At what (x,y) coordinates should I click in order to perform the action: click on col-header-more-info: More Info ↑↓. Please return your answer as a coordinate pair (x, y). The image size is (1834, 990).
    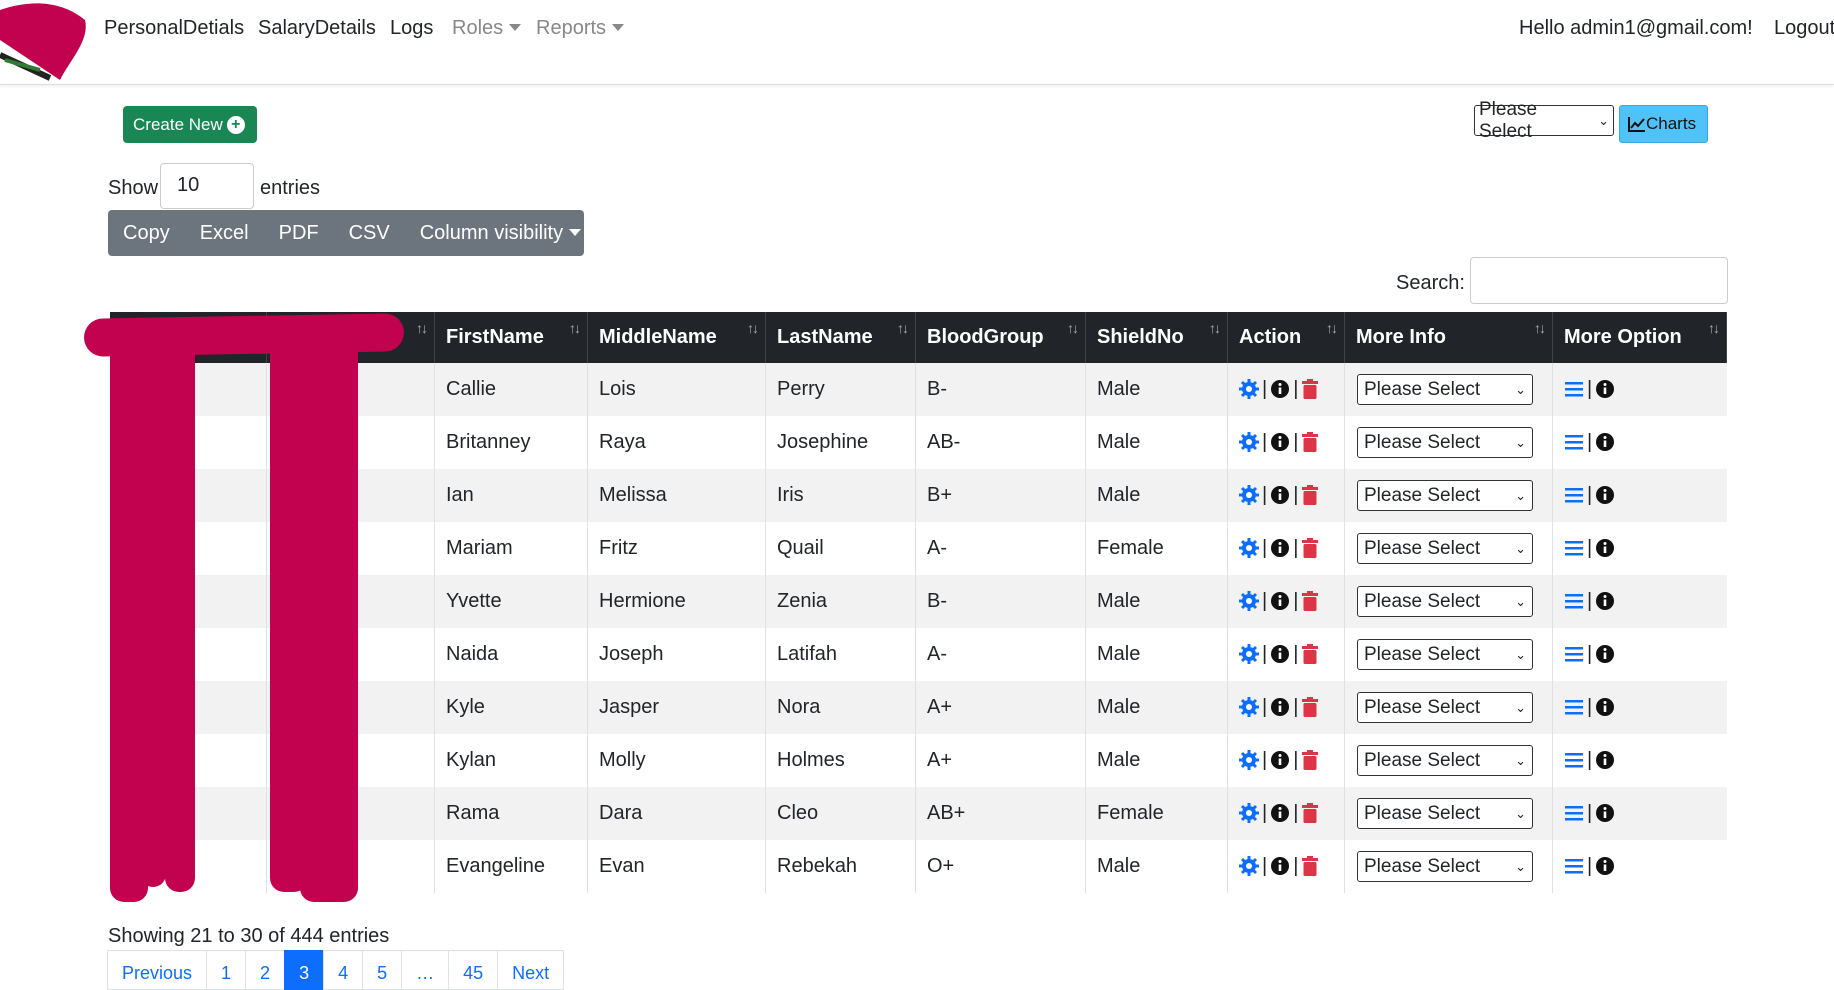
    Looking at the image, I should click on (1449, 337).